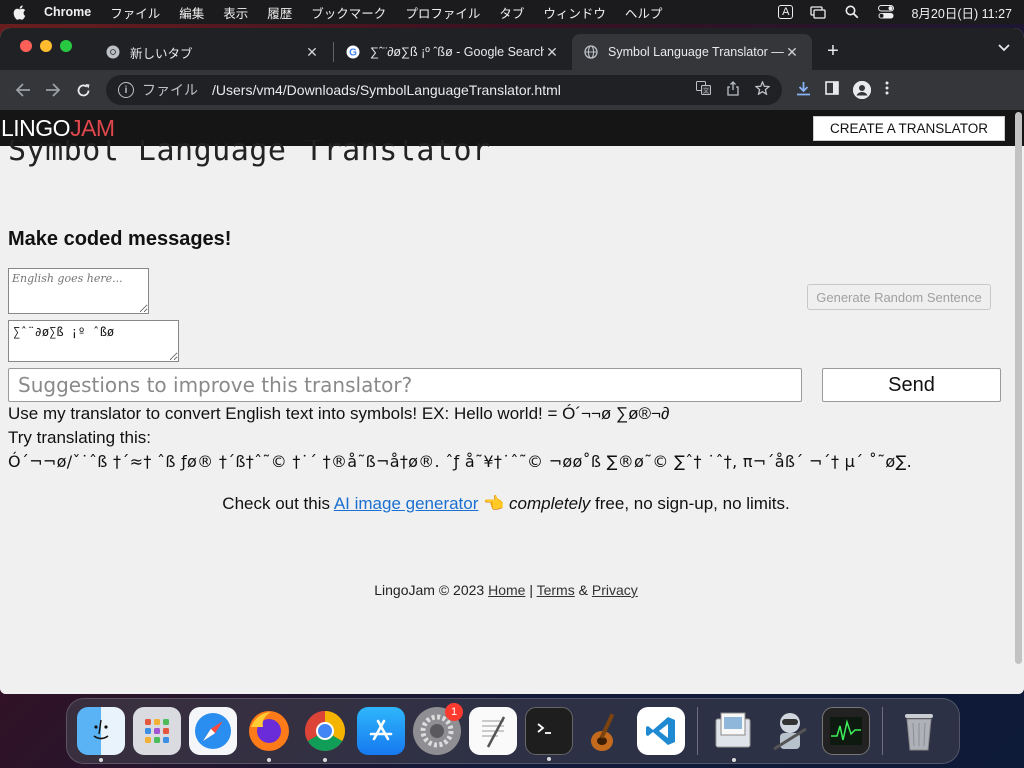  What do you see at coordinates (549, 734) in the screenshot?
I see `terminal-icon` at bounding box center [549, 734].